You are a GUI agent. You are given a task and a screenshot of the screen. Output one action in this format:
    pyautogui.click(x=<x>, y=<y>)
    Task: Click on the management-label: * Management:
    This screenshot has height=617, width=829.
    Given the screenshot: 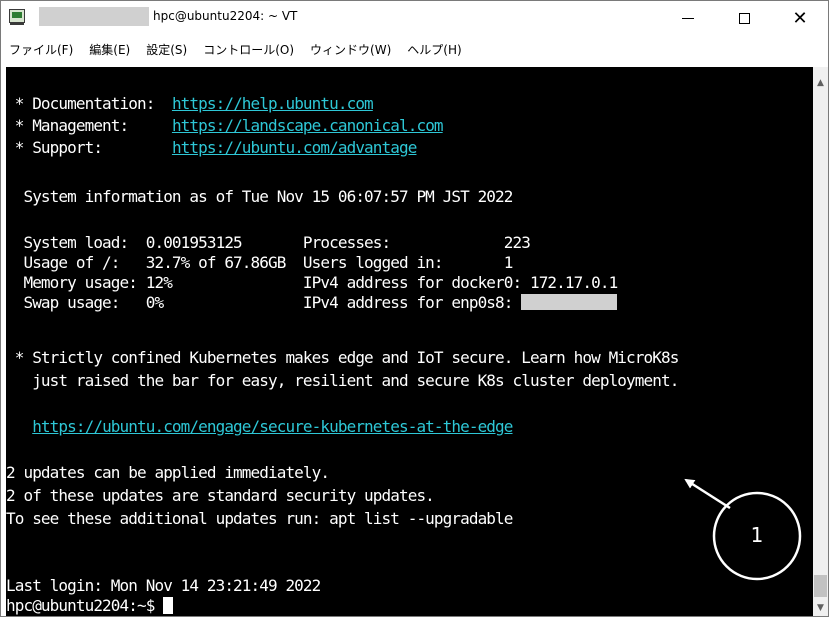 What is the action you would take?
    pyautogui.click(x=89, y=125)
    